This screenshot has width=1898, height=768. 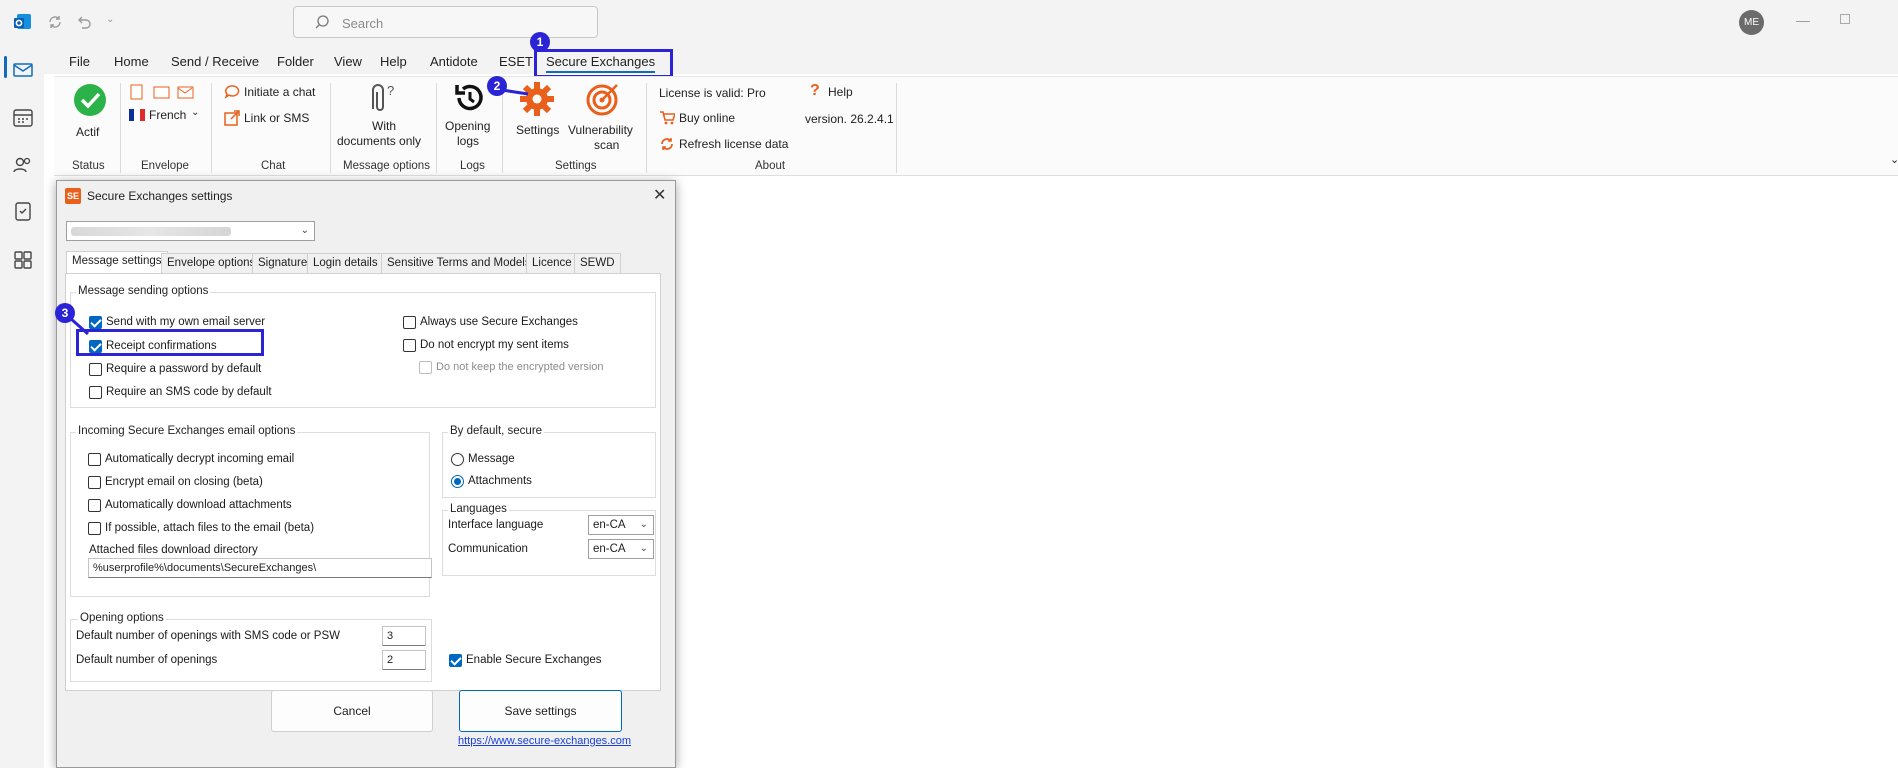 I want to click on save-settings-button: Save settings, so click(x=540, y=711).